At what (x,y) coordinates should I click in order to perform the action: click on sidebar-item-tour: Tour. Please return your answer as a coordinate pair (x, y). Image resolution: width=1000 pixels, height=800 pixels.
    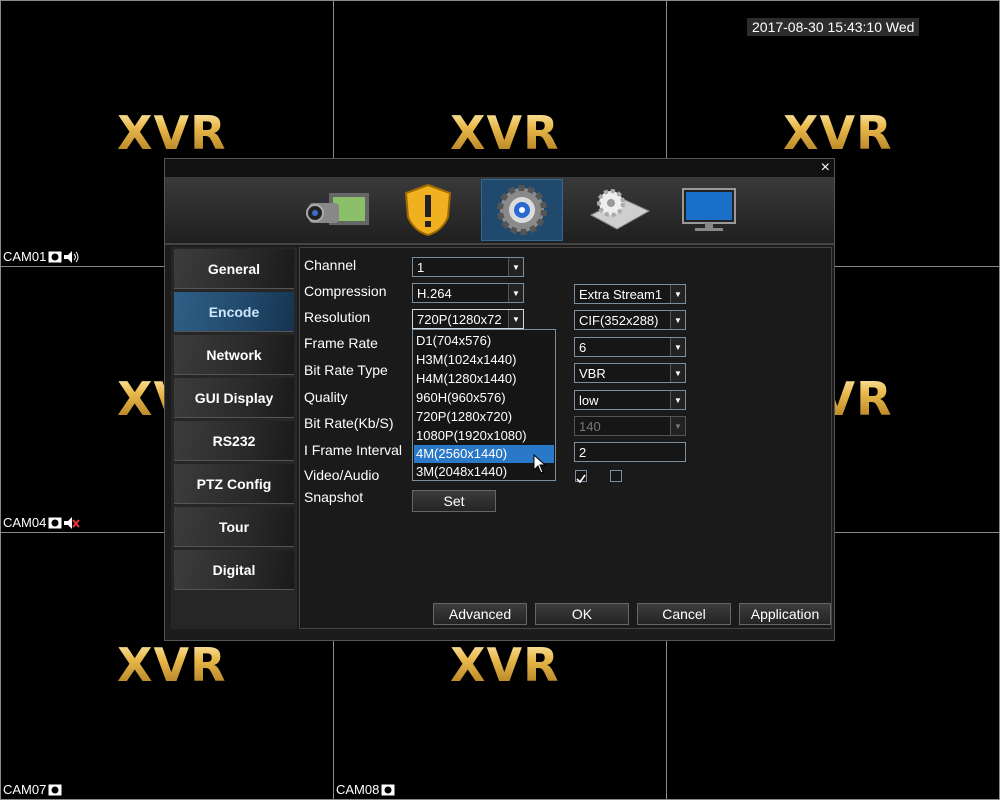
    Looking at the image, I should click on (234, 527).